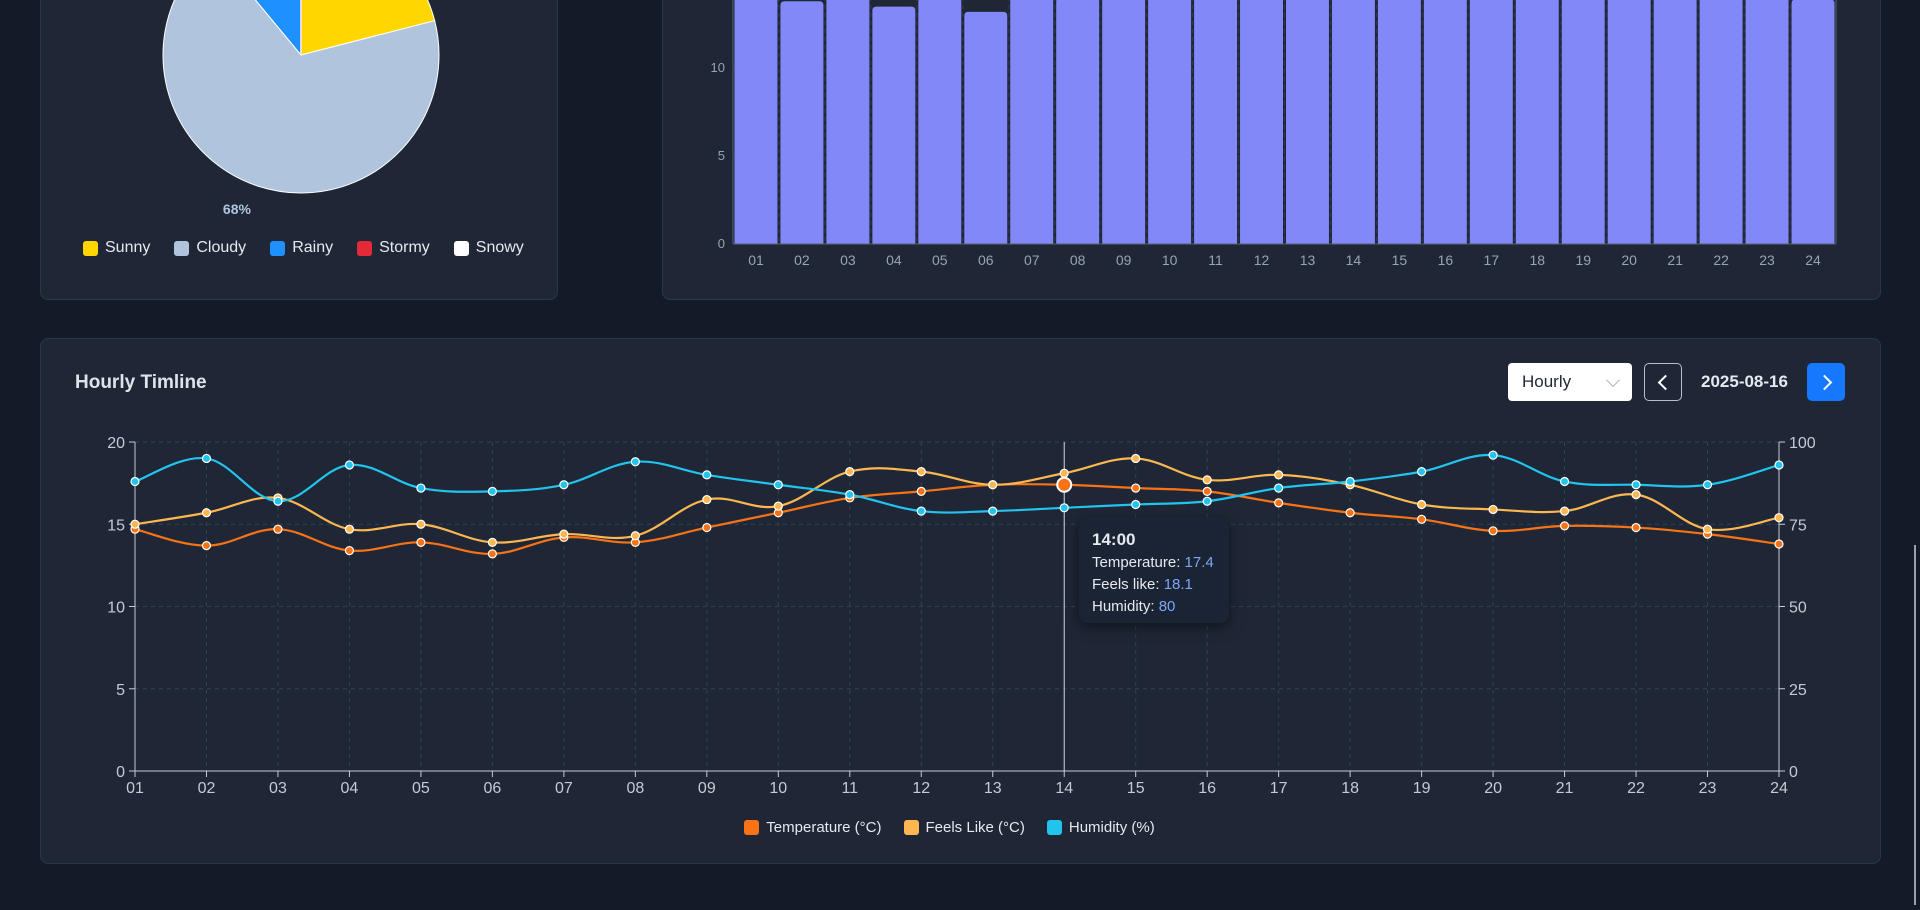 The image size is (1920, 910). Describe the element at coordinates (957, 484) in the screenshot. I see `series-line-humidity` at that location.